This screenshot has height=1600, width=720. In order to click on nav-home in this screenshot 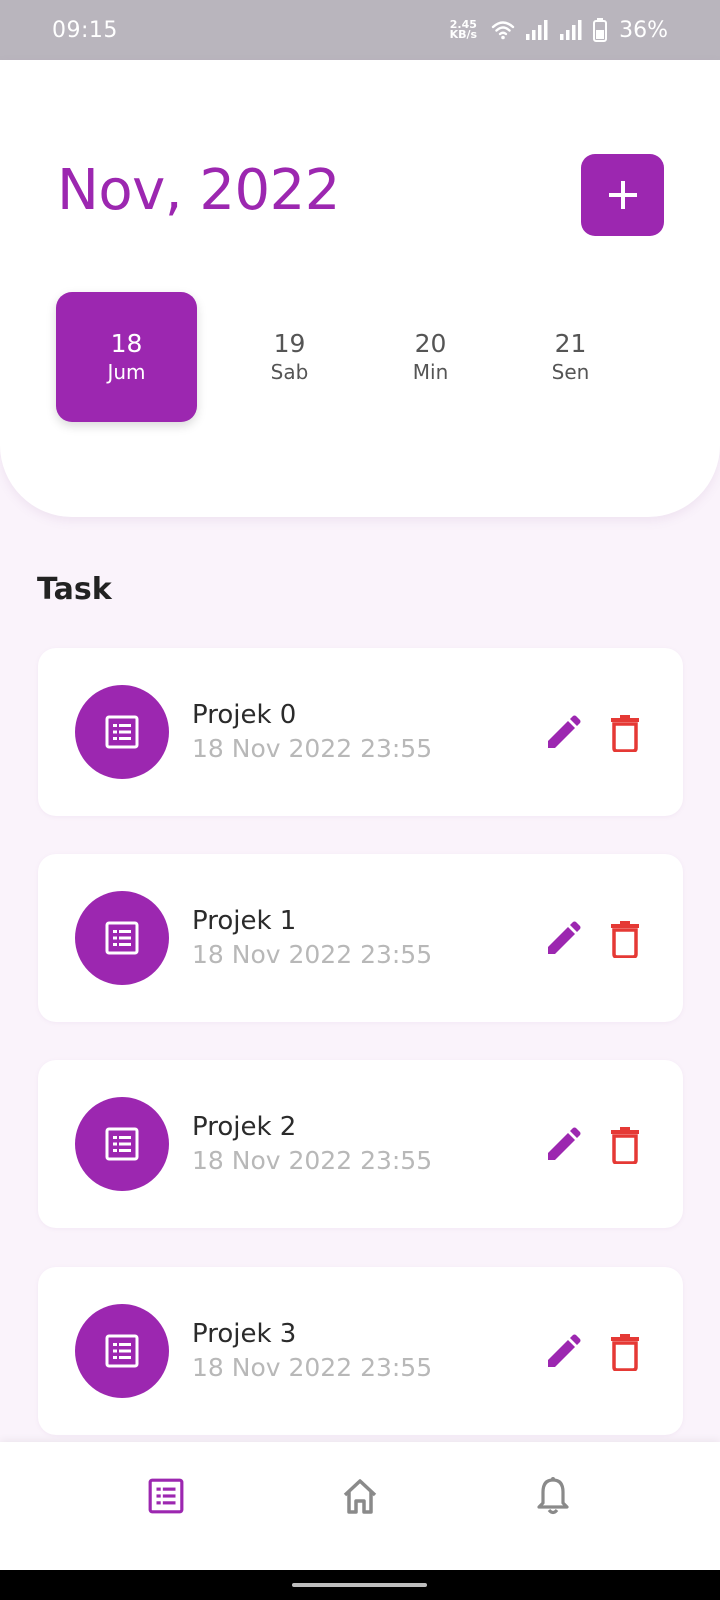, I will do `click(360, 1496)`.